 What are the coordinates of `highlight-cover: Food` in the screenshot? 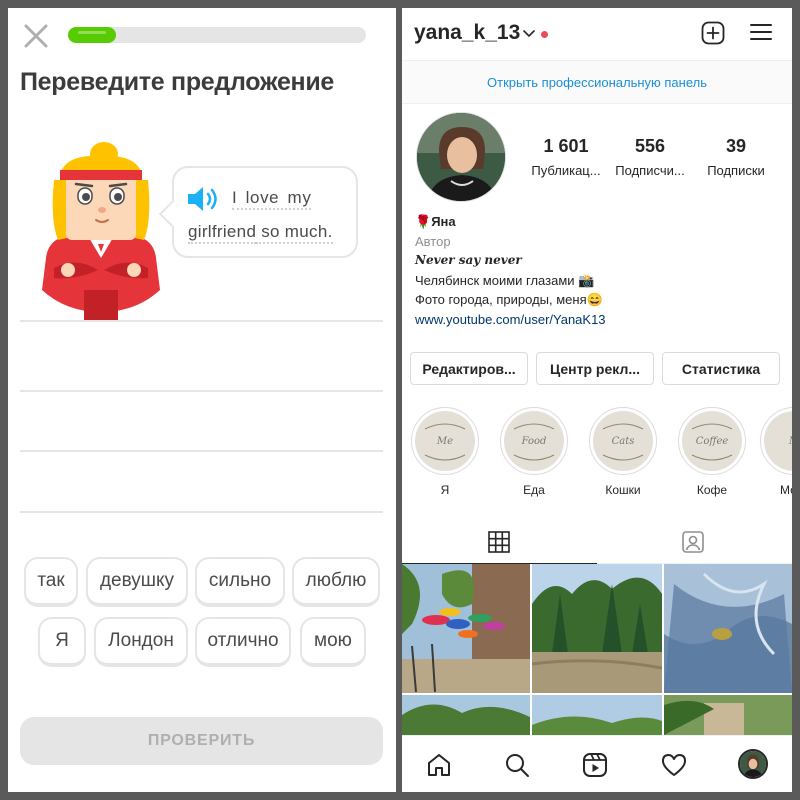 It's located at (534, 441).